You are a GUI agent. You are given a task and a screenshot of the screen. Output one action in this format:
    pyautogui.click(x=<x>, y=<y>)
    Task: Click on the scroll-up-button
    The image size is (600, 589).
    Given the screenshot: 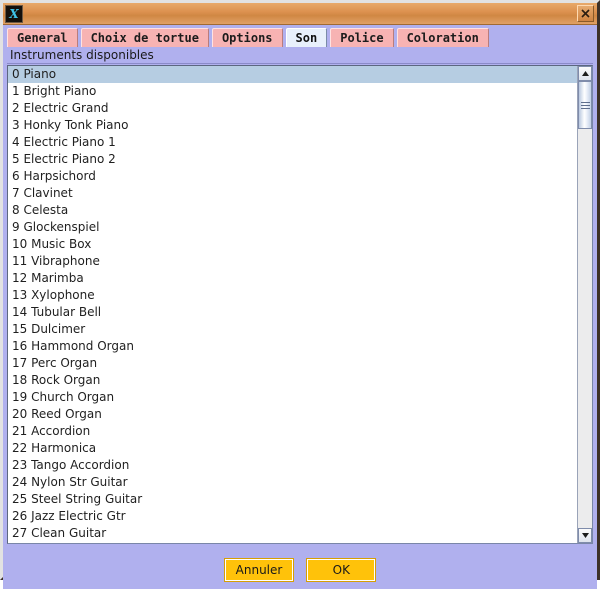 What is the action you would take?
    pyautogui.click(x=585, y=73)
    